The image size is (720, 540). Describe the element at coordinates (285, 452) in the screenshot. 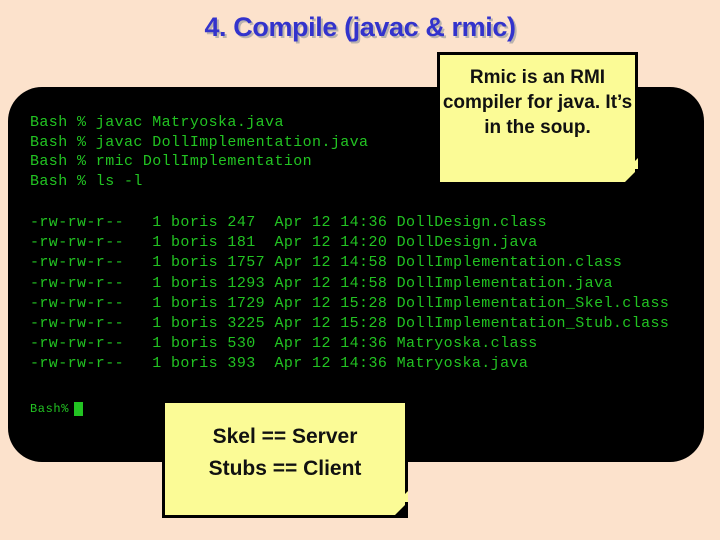

I see `callout-note-skel-text: Skel == Server Stubs == Client` at that location.